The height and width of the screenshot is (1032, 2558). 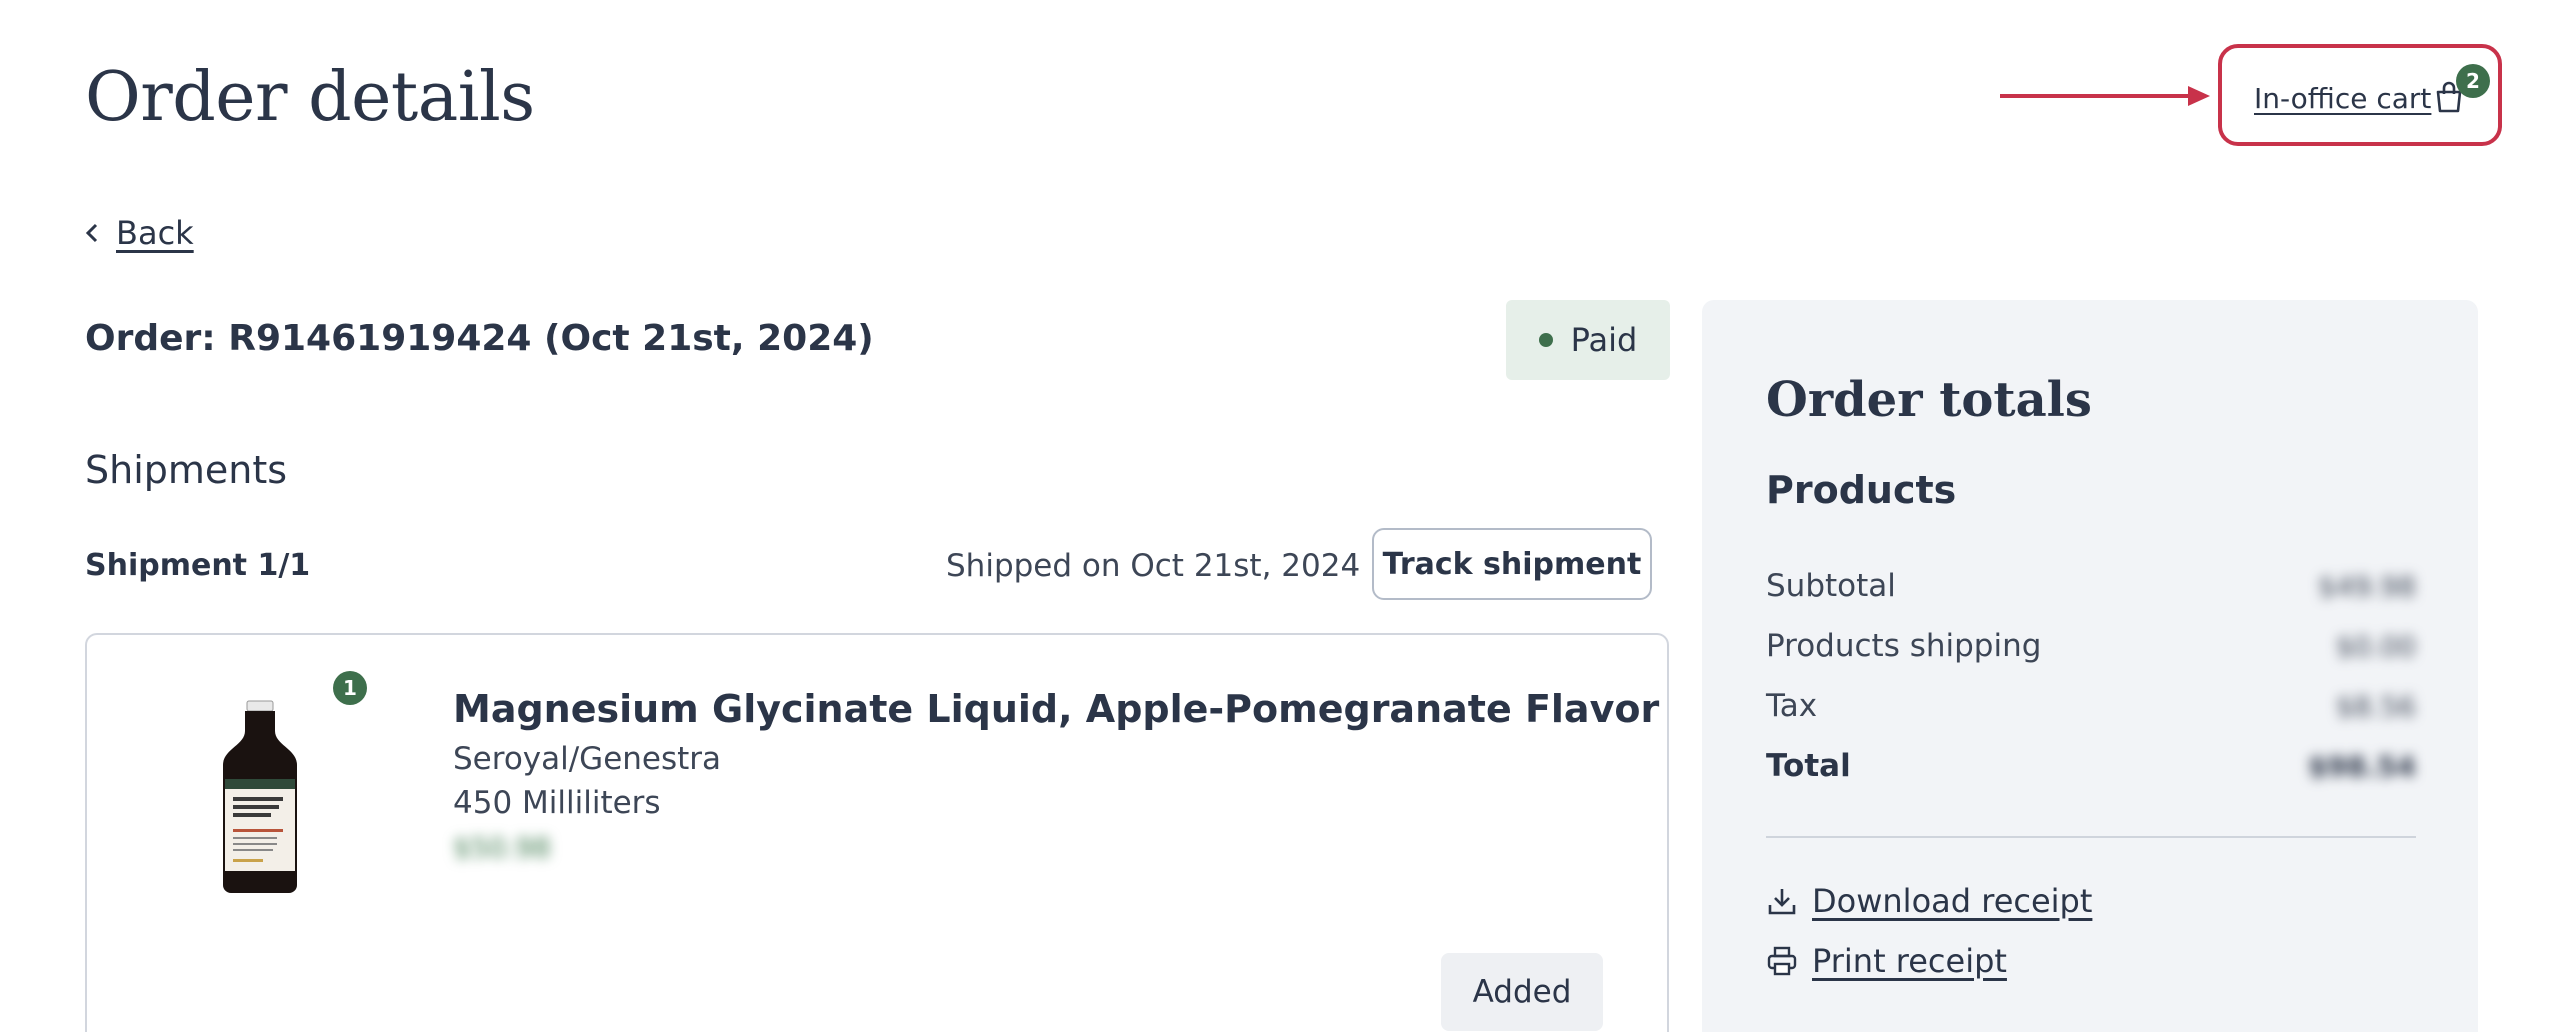 I want to click on status-badge: Paid, so click(x=1588, y=340).